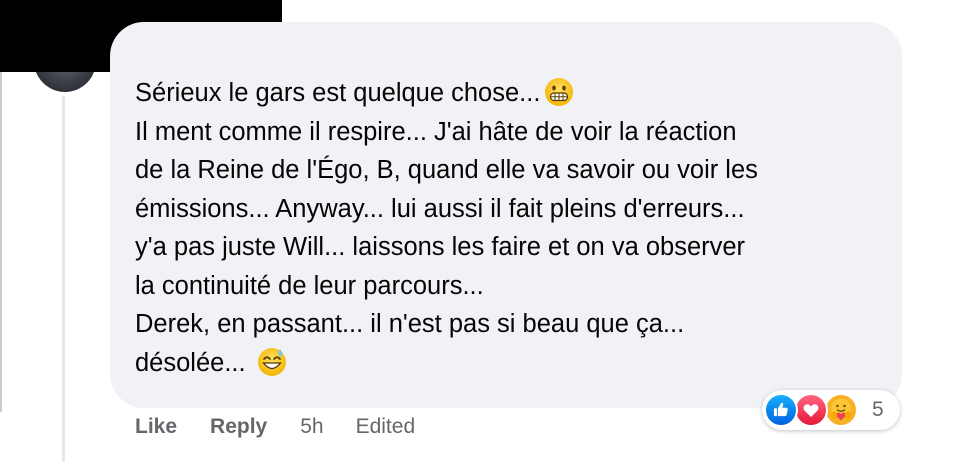 Image resolution: width=980 pixels, height=462 pixels. What do you see at coordinates (275, 427) in the screenshot?
I see `comment-actions: Like Reply 5h Edited` at bounding box center [275, 427].